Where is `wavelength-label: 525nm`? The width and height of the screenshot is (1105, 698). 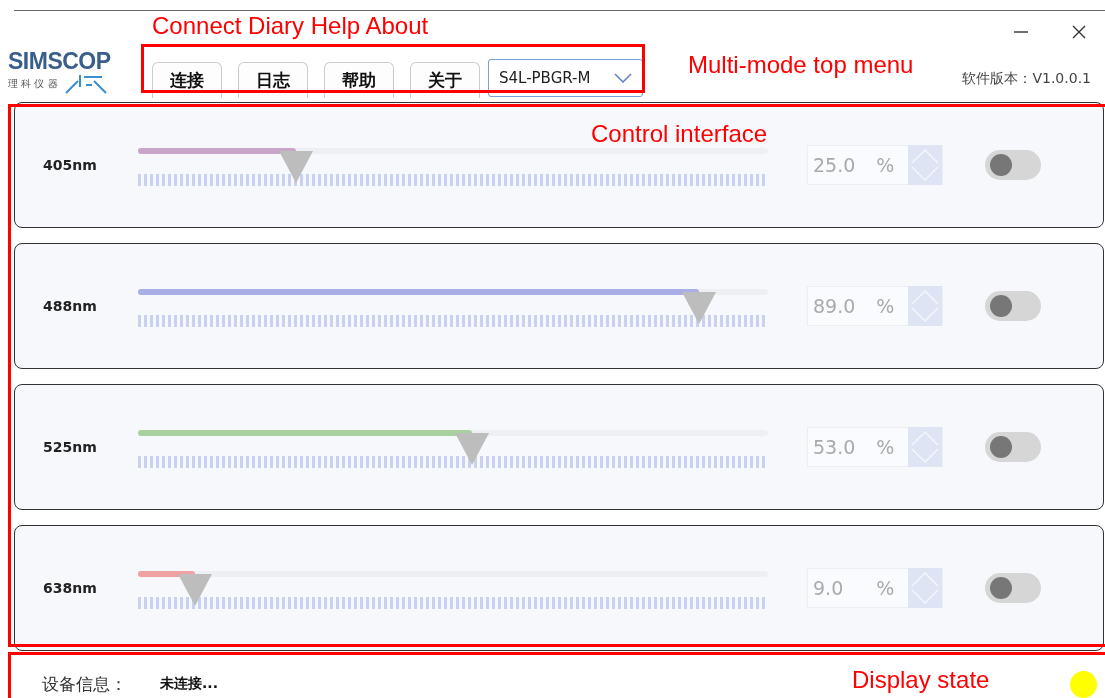
wavelength-label: 525nm is located at coordinates (70, 447).